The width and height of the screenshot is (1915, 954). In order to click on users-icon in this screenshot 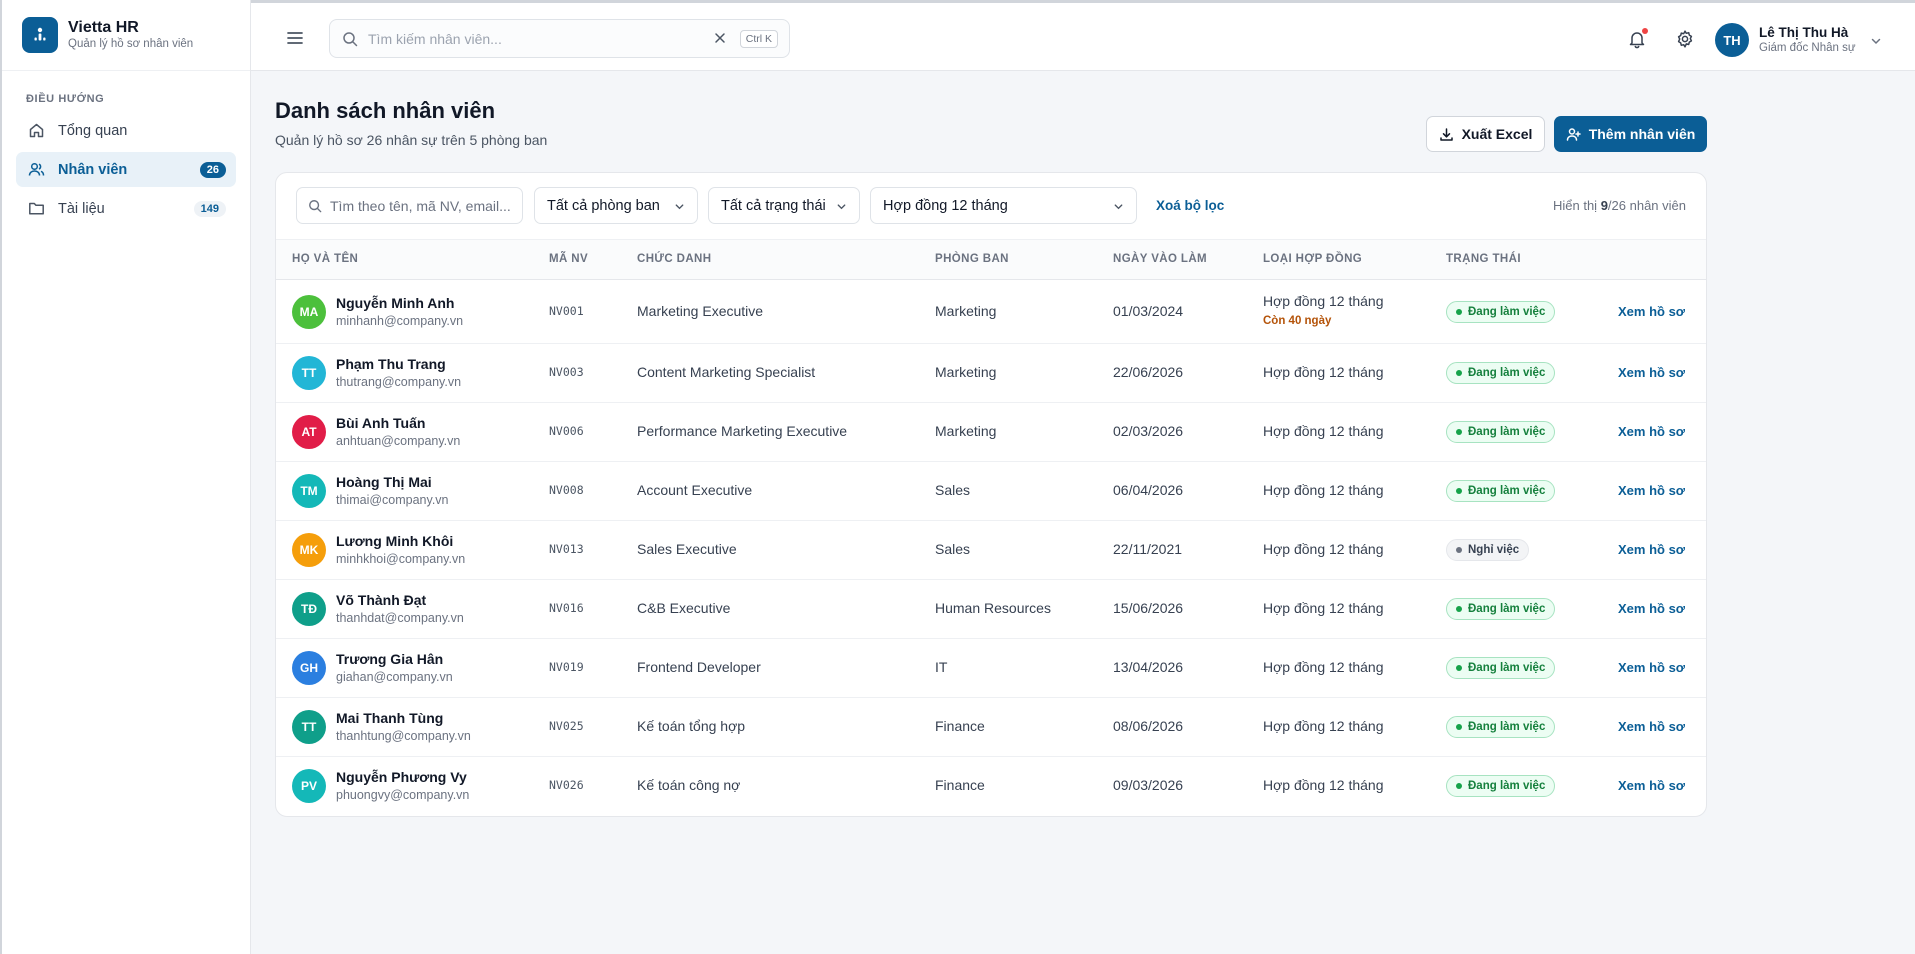, I will do `click(37, 170)`.